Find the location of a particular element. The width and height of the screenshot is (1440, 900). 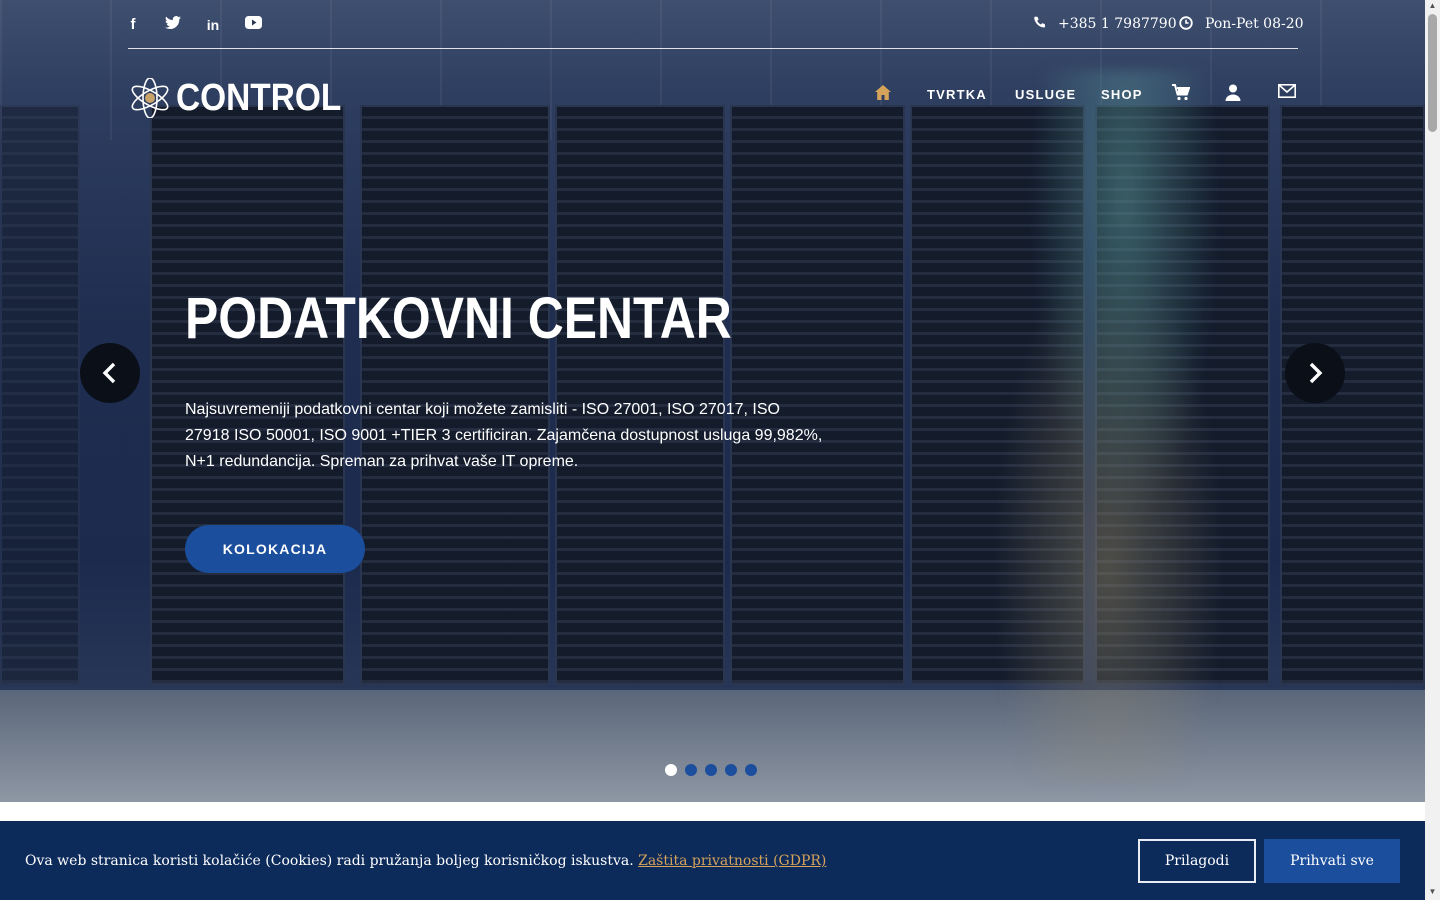

accept-all-cookies-button: Prihvati sve is located at coordinates (1332, 861).